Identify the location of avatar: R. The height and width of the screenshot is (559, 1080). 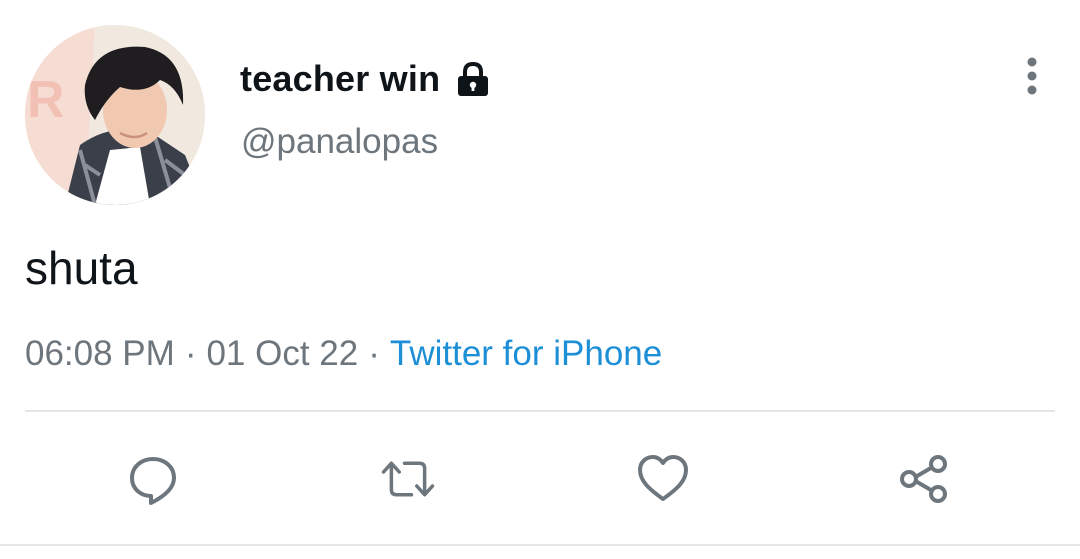
(115, 115).